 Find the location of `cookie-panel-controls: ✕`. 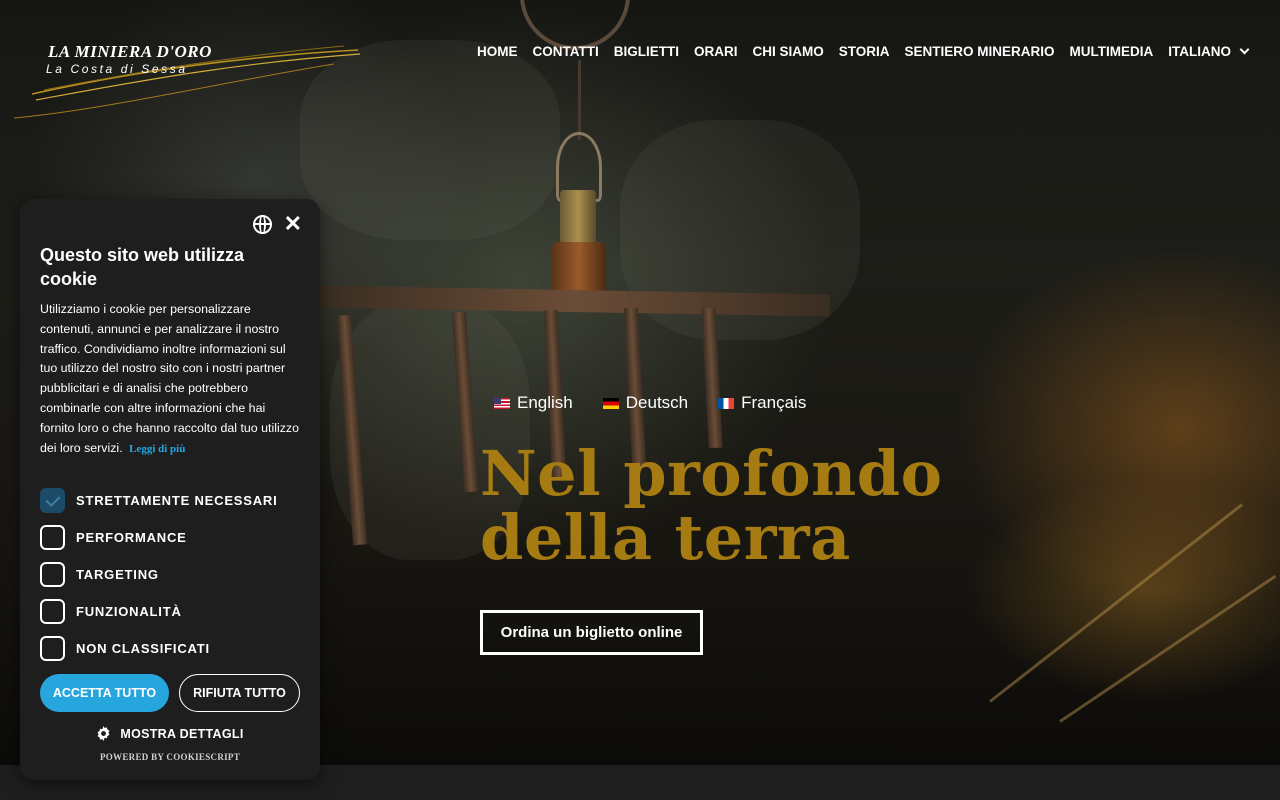

cookie-panel-controls: ✕ is located at coordinates (277, 224).